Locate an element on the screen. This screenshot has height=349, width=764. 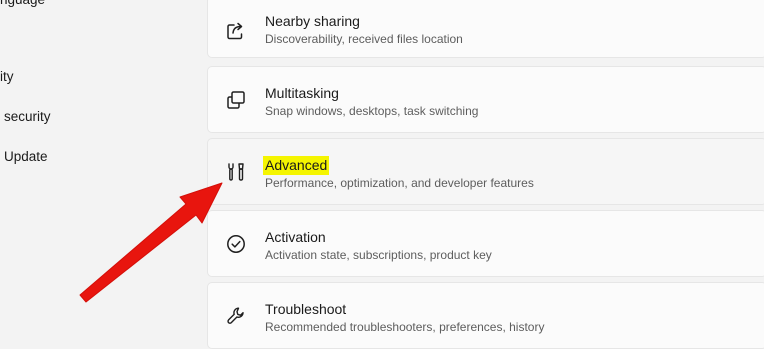
card-title: Nearby sharing is located at coordinates (312, 21).